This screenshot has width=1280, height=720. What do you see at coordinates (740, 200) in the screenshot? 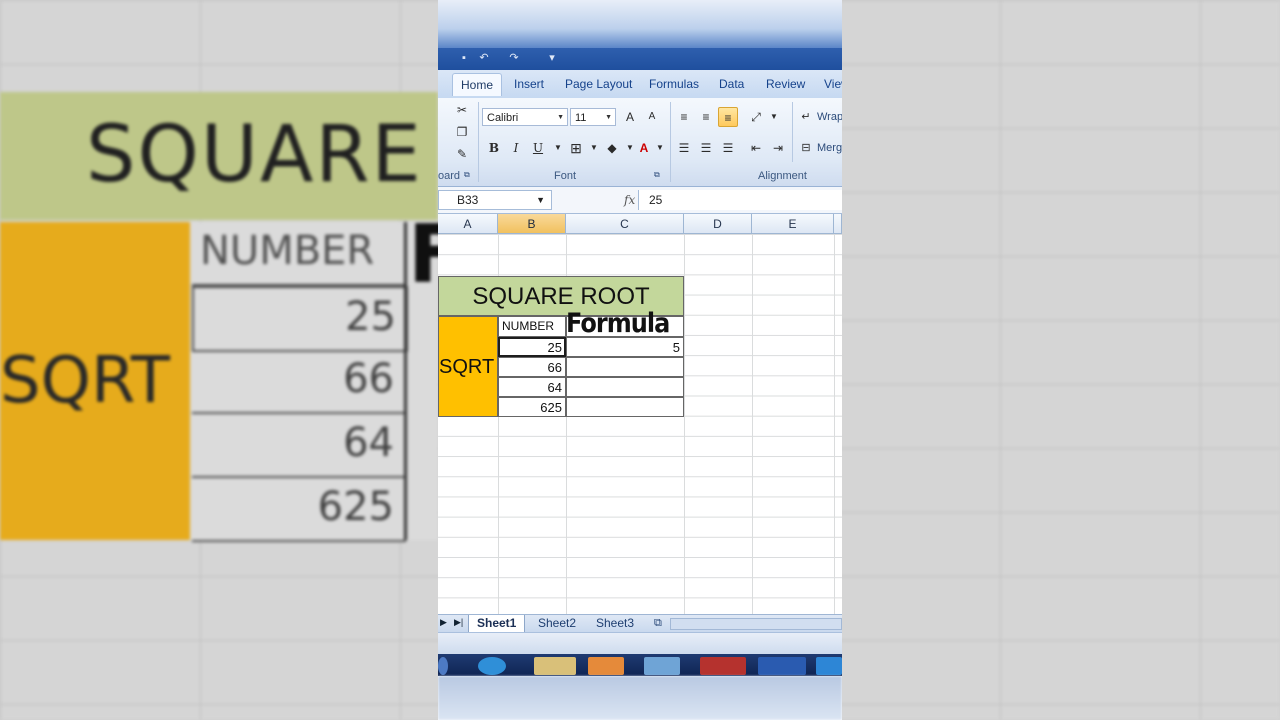
I see `formula-input: 25` at bounding box center [740, 200].